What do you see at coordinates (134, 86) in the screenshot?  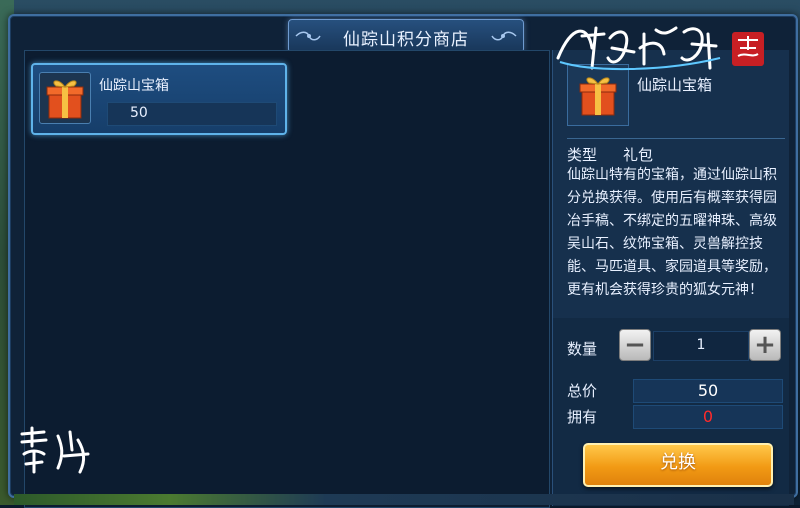 I see `item-name: 仙踪山宝箱` at bounding box center [134, 86].